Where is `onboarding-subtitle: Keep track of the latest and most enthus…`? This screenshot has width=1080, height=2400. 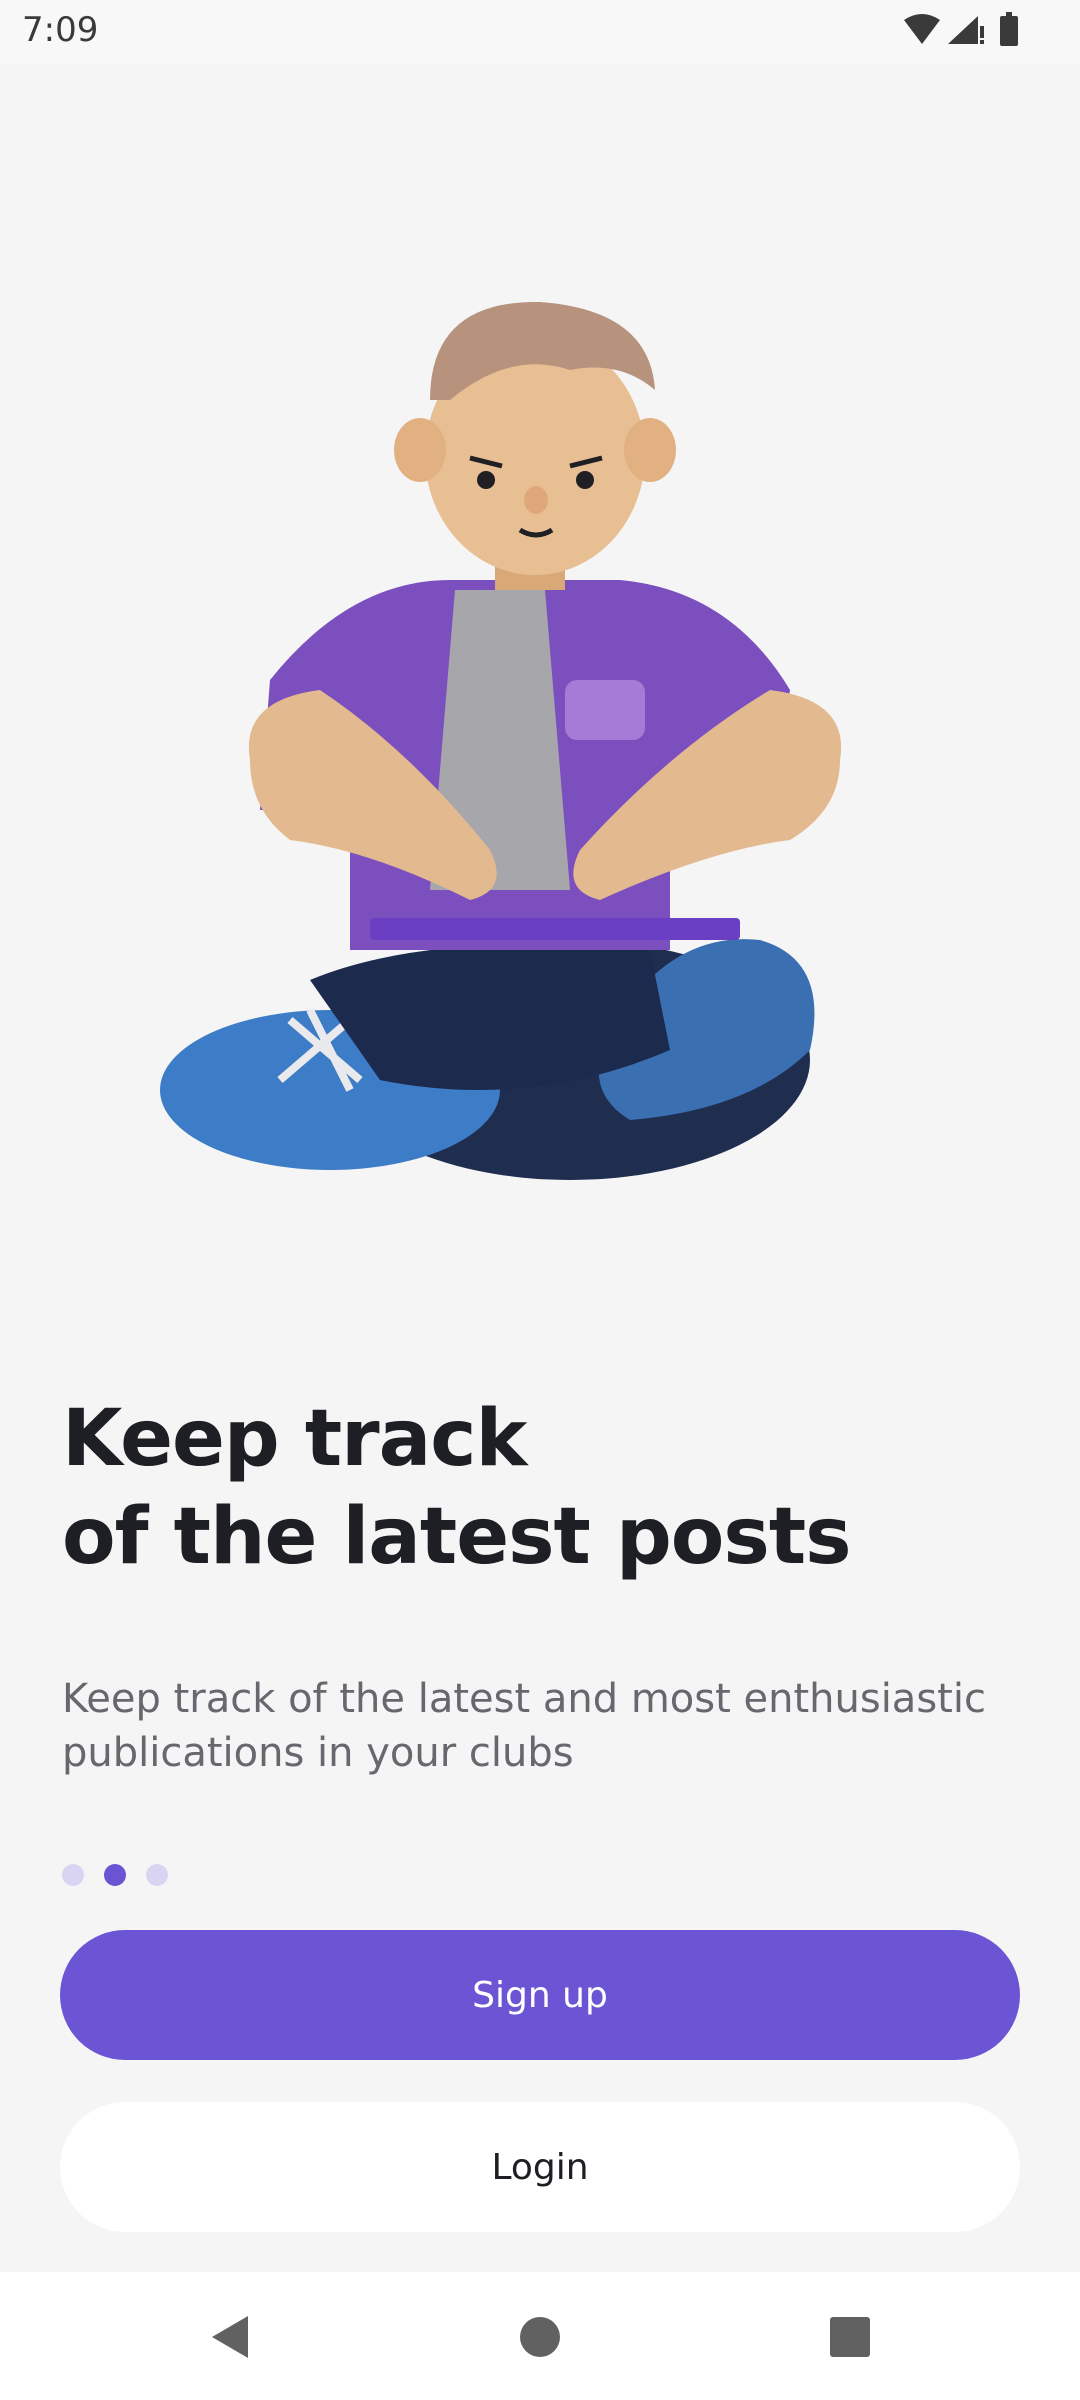
onboarding-subtitle: Keep track of the latest and most enthus… is located at coordinates (524, 1726).